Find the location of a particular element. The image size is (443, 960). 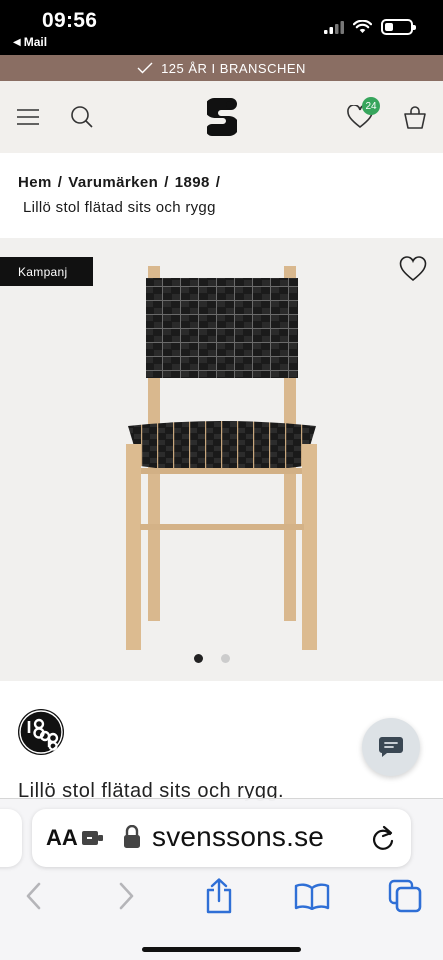

share-icon is located at coordinates (219, 896).